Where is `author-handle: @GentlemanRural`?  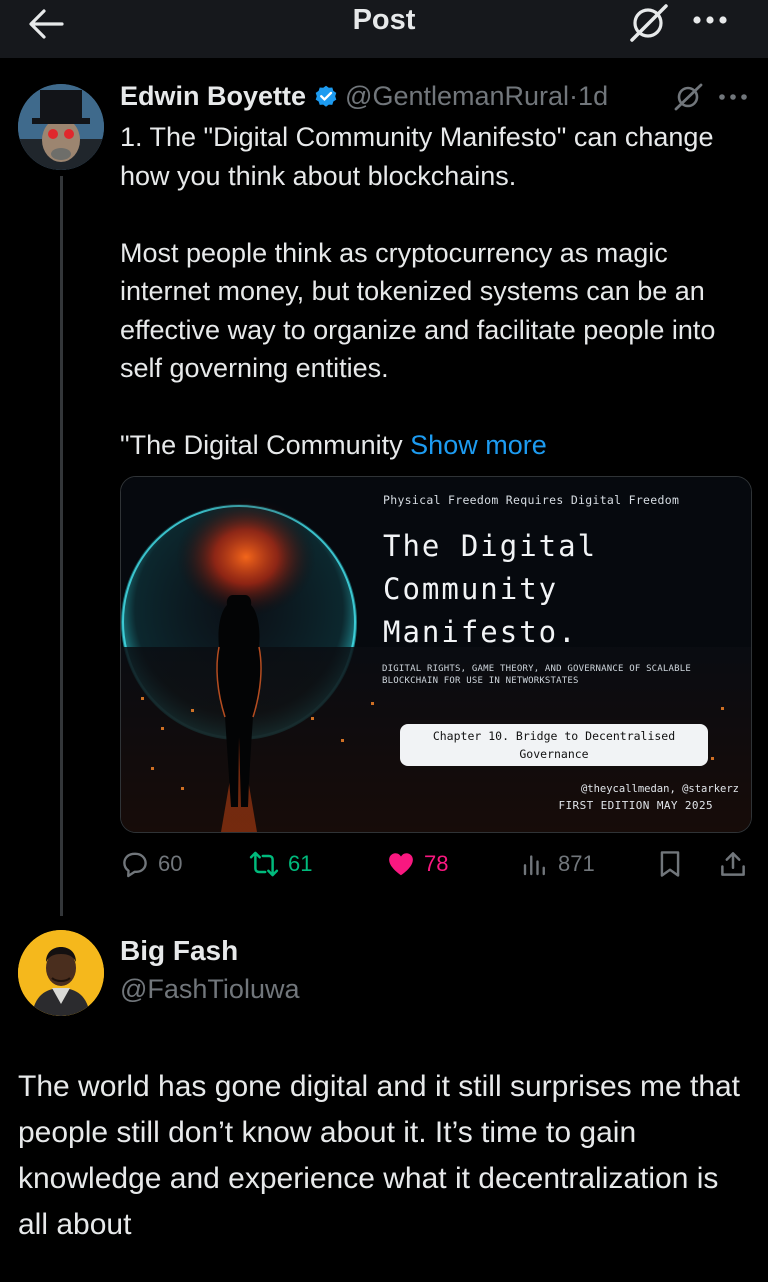 author-handle: @GentlemanRural is located at coordinates (457, 96).